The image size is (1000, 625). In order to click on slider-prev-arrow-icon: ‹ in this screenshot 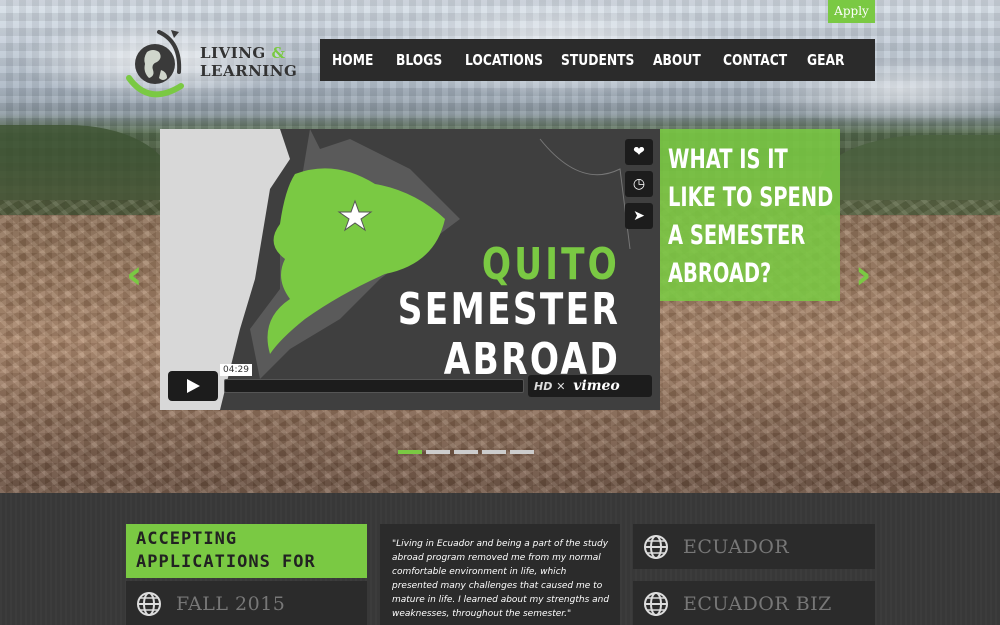, I will do `click(134, 275)`.